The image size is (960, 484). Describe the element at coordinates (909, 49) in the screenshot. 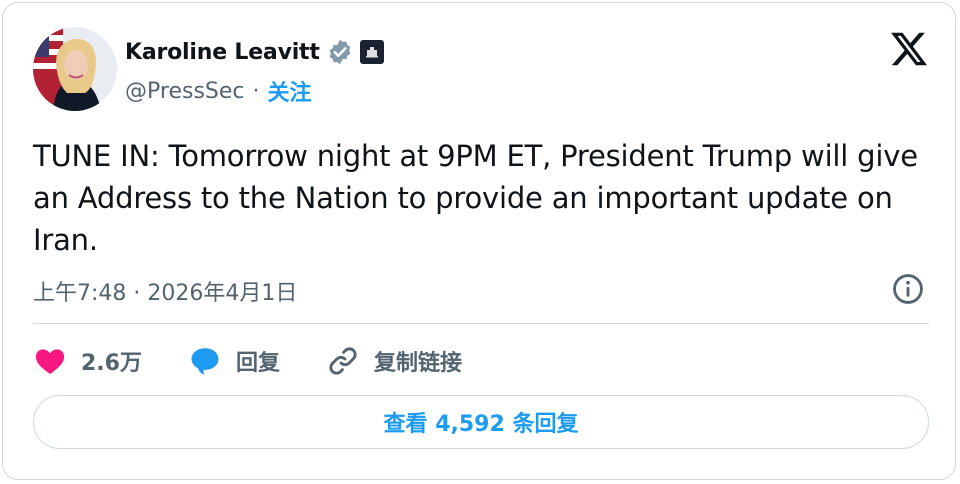

I see `x-logo-icon` at that location.